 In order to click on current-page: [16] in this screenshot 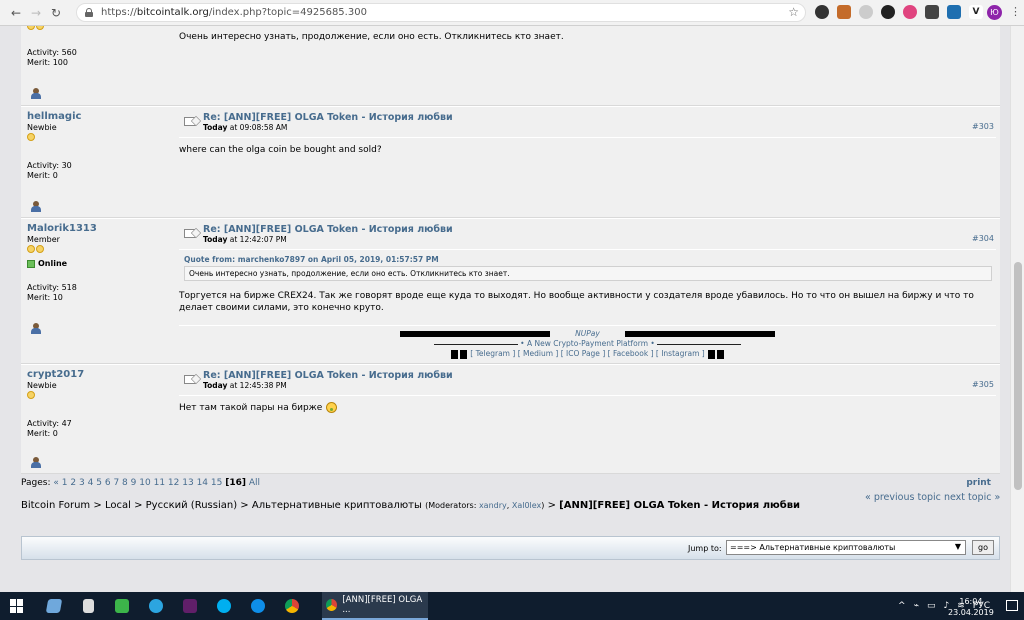, I will do `click(236, 483)`.